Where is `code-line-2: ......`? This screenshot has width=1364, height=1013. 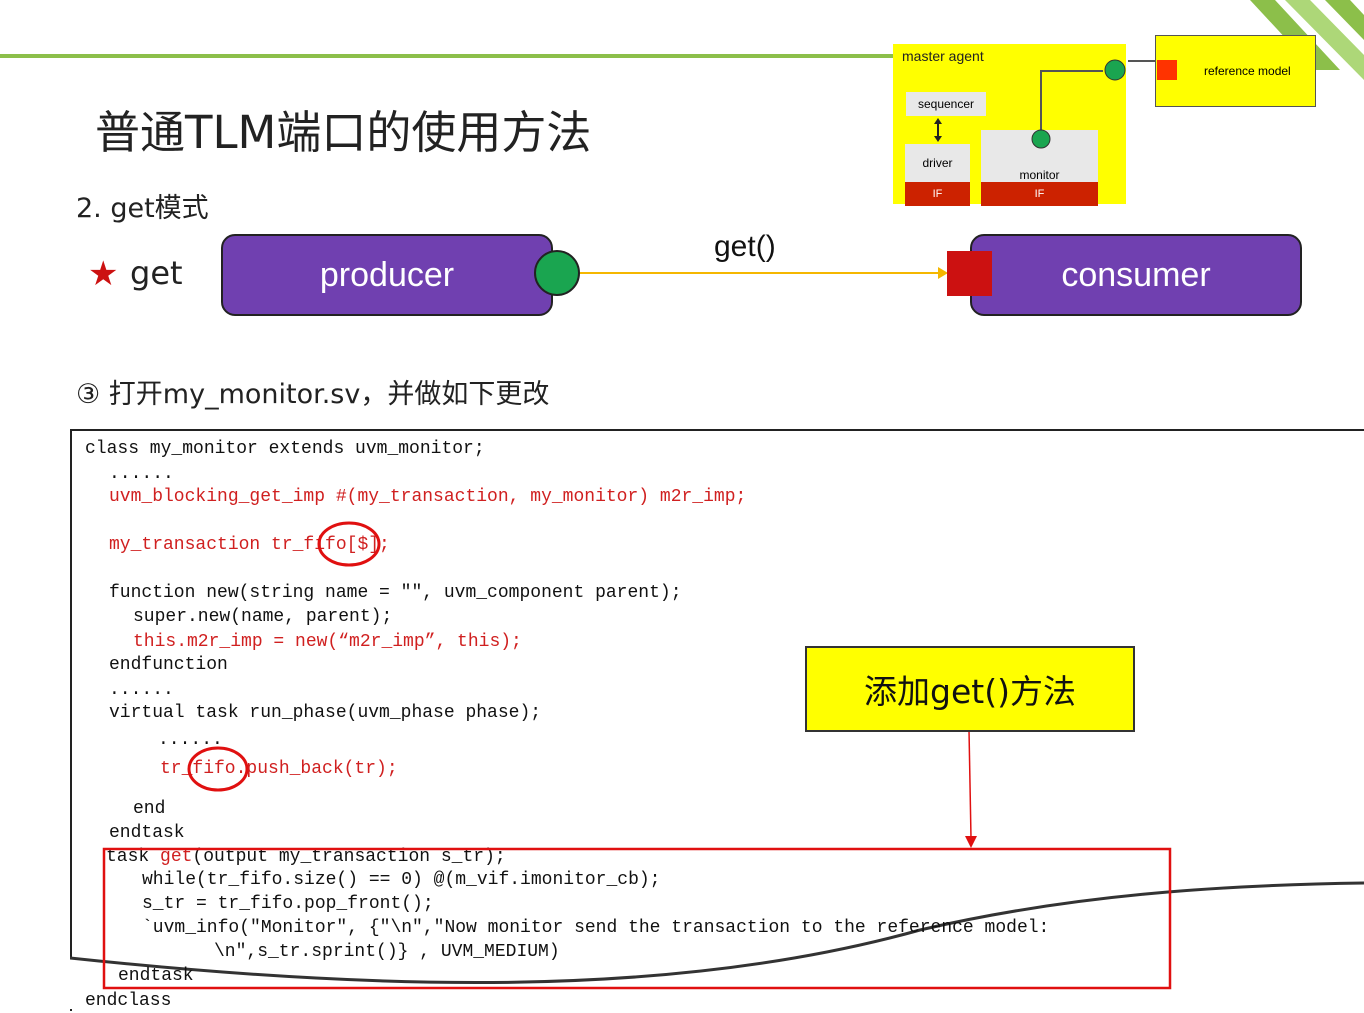
code-line-2: ...... is located at coordinates (141, 474).